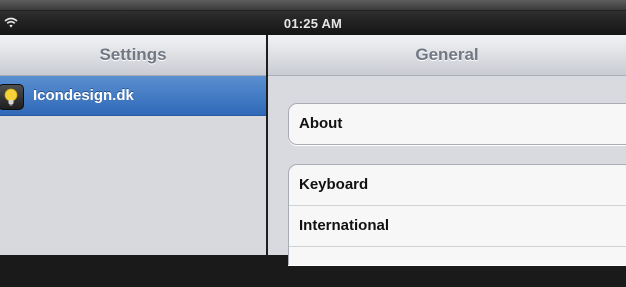 The width and height of the screenshot is (626, 287). I want to click on lightbulb-icon, so click(12, 97).